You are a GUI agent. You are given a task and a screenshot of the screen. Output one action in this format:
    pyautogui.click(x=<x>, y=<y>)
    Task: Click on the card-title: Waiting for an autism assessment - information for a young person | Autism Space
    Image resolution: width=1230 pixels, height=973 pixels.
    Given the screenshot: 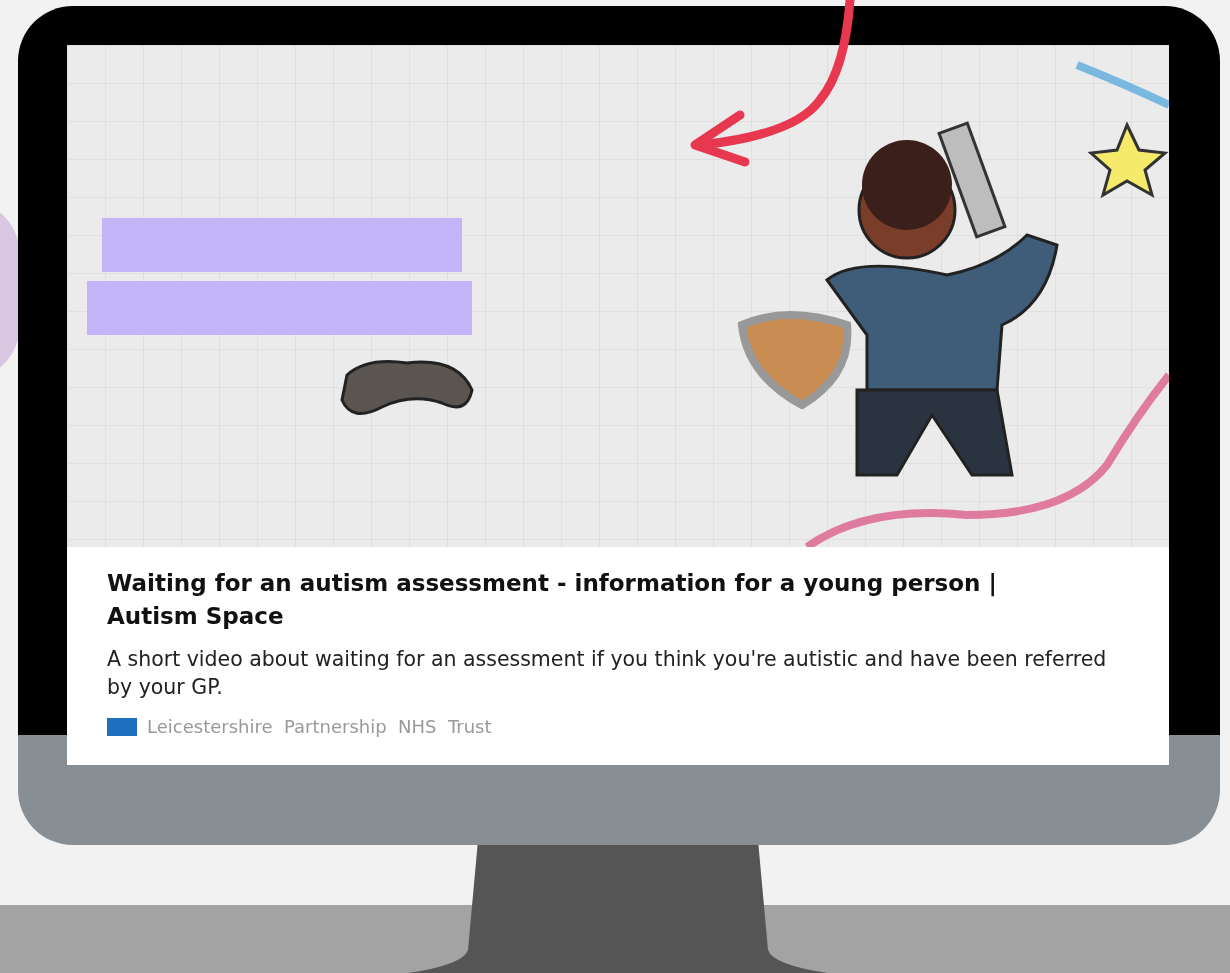 What is the action you would take?
    pyautogui.click(x=552, y=600)
    